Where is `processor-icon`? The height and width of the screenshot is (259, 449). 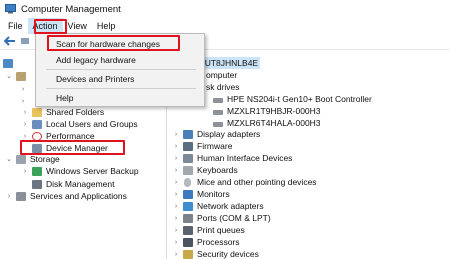 processor-icon is located at coordinates (188, 242).